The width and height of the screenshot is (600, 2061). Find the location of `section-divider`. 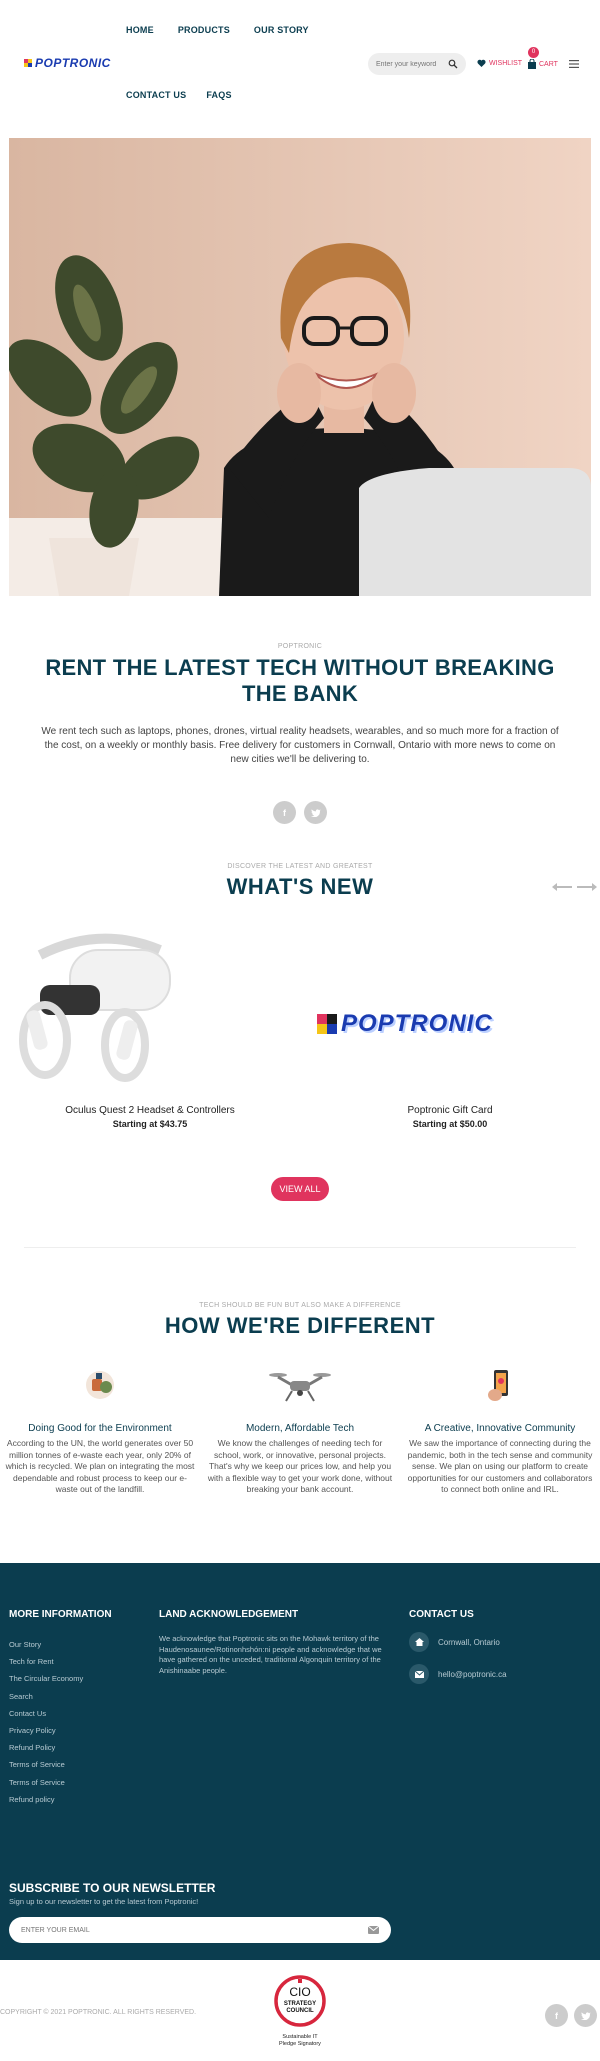

section-divider is located at coordinates (300, 1247).